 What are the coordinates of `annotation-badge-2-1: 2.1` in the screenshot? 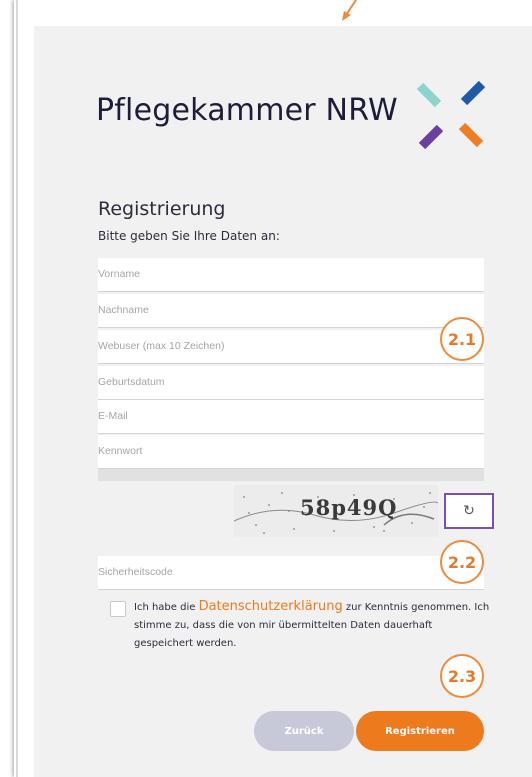 It's located at (462, 339).